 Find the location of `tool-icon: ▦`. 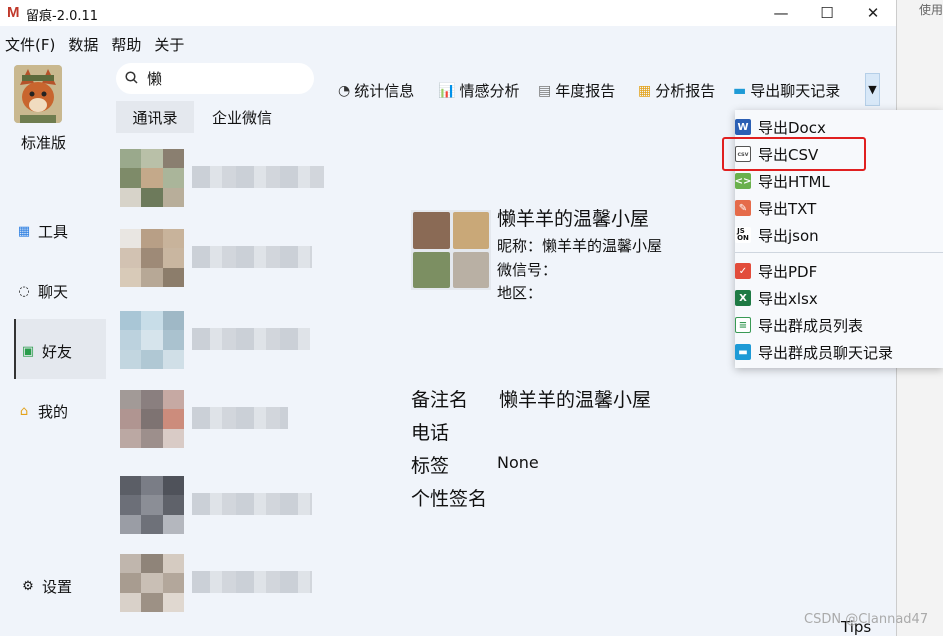

tool-icon: ▦ is located at coordinates (24, 231).